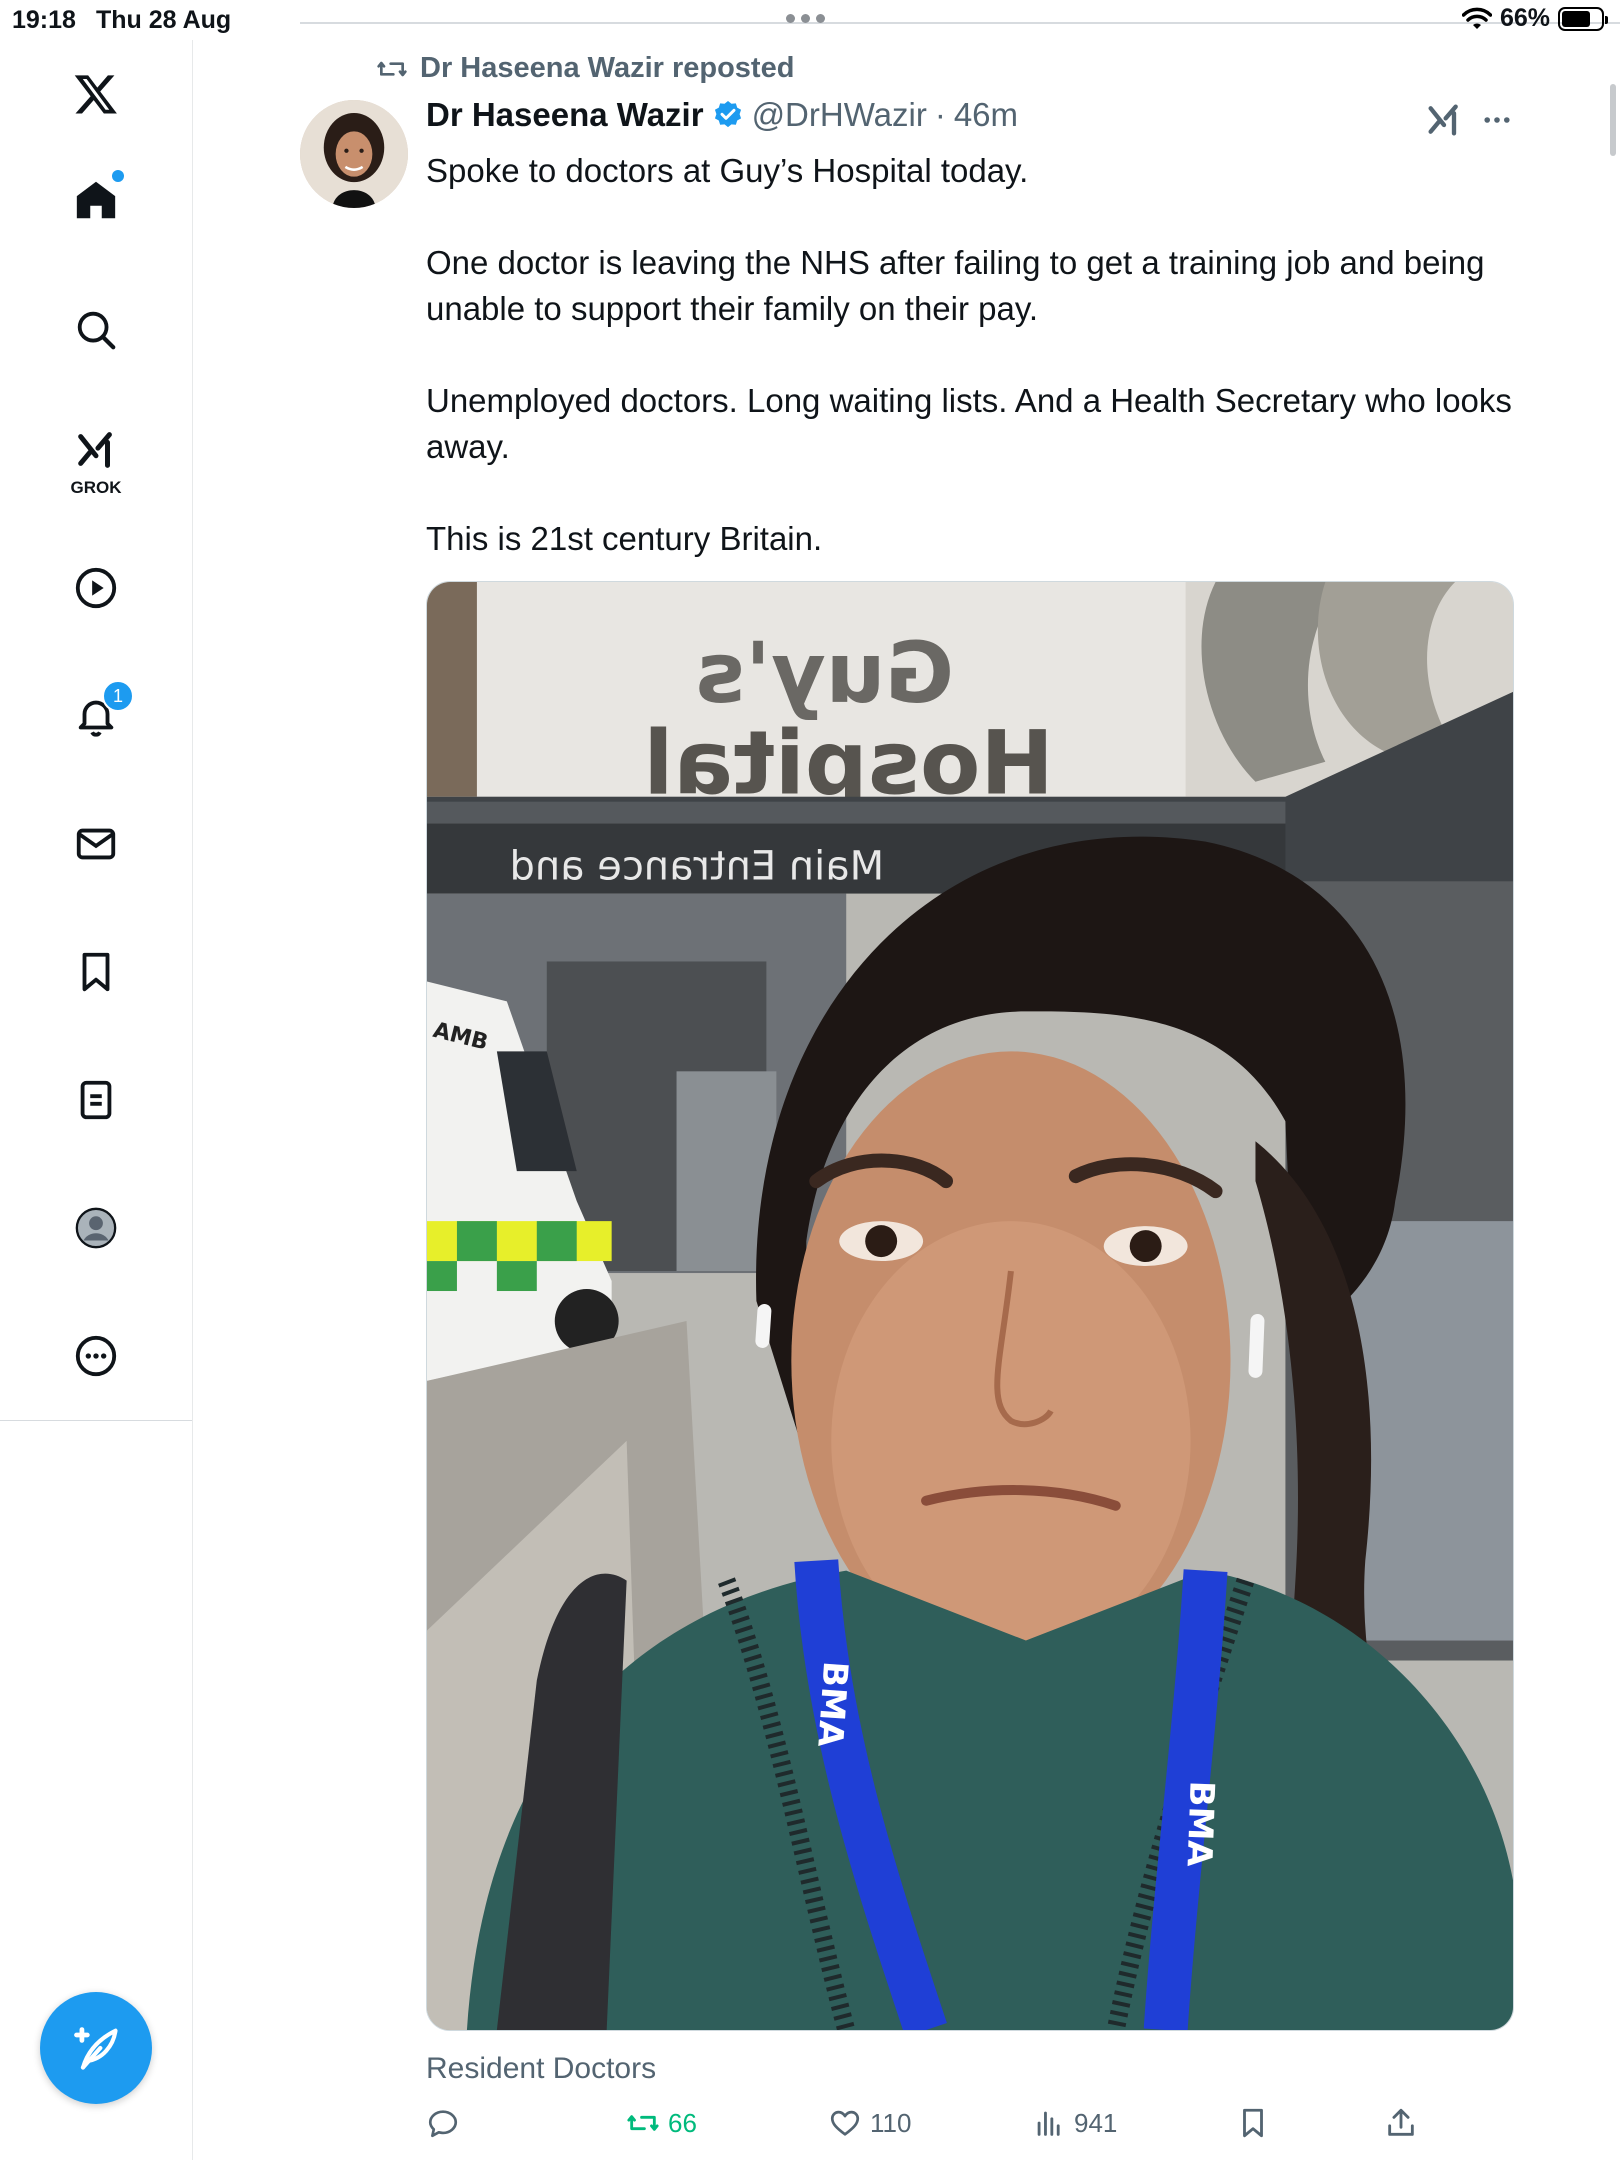 The image size is (1620, 2160). Describe the element at coordinates (96, 94) in the screenshot. I see `x-logo-icon` at that location.